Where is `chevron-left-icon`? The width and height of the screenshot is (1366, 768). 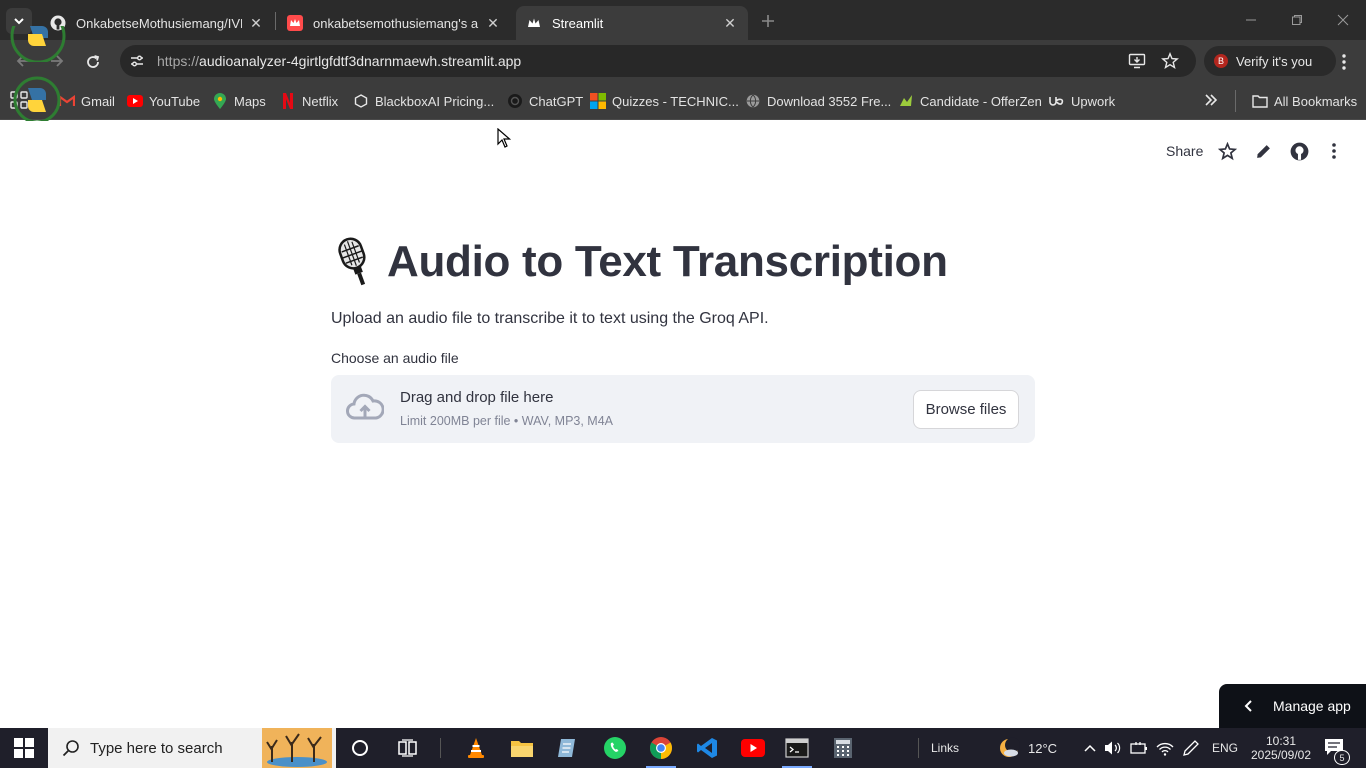
chevron-left-icon is located at coordinates (1248, 706).